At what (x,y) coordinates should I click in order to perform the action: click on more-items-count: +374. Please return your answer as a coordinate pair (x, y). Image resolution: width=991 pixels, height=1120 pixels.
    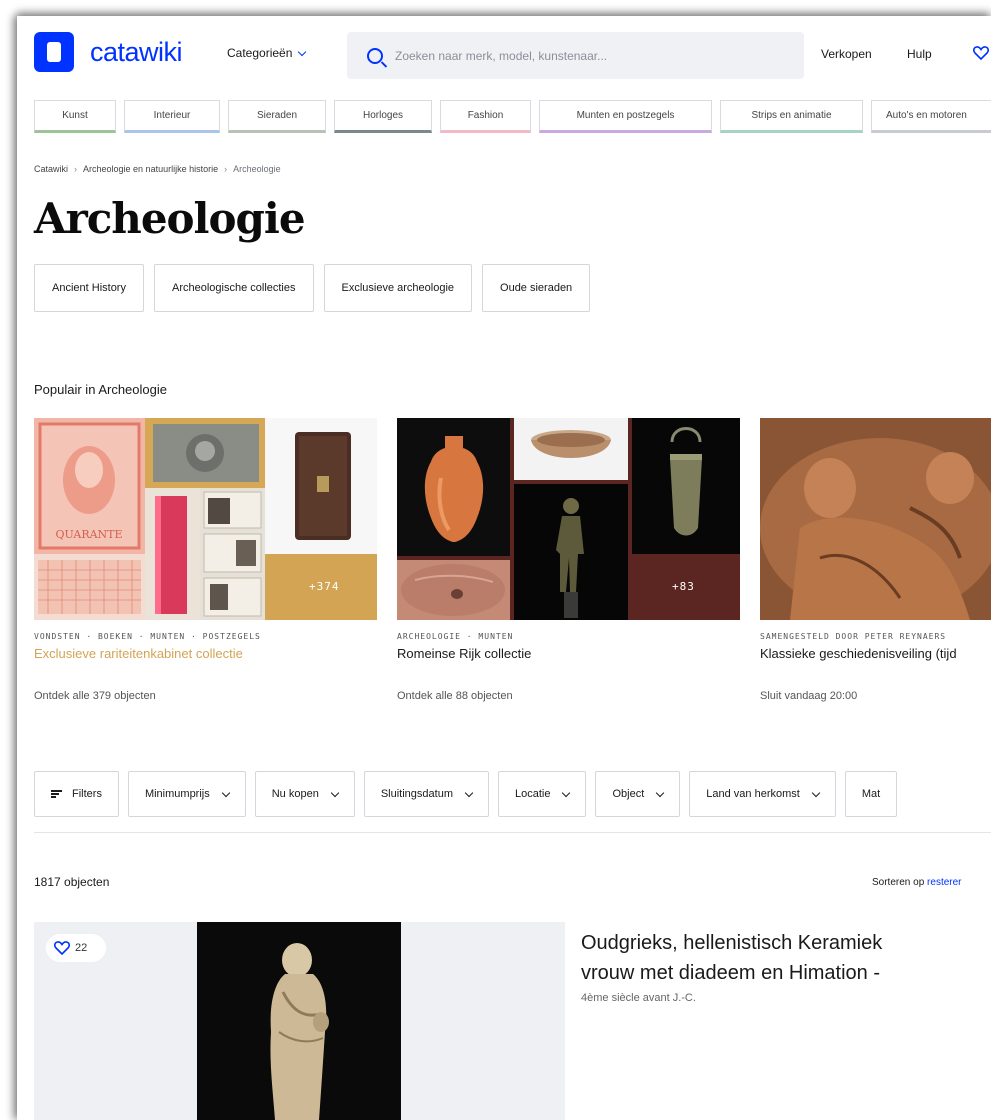
    Looking at the image, I should click on (324, 586).